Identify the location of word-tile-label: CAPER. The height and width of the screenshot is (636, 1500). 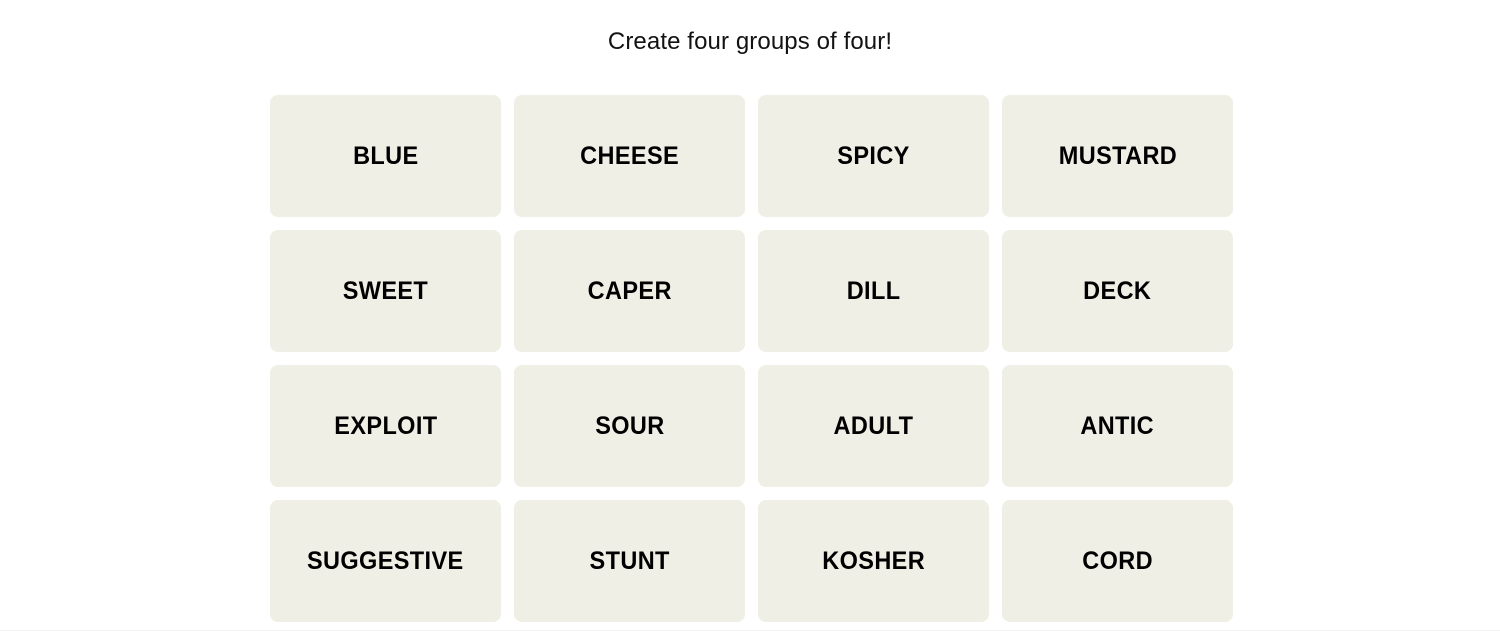
(629, 290).